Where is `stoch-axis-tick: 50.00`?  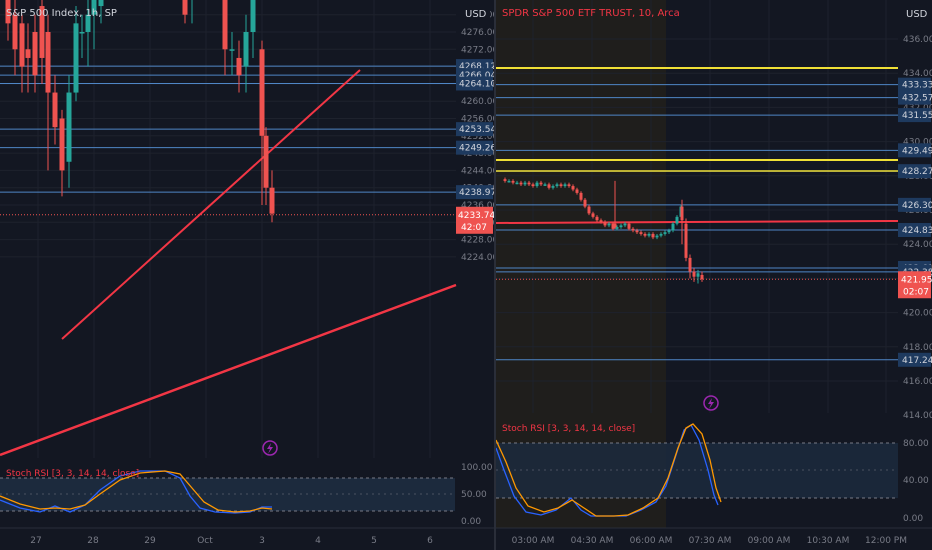 stoch-axis-tick: 50.00 is located at coordinates (474, 495).